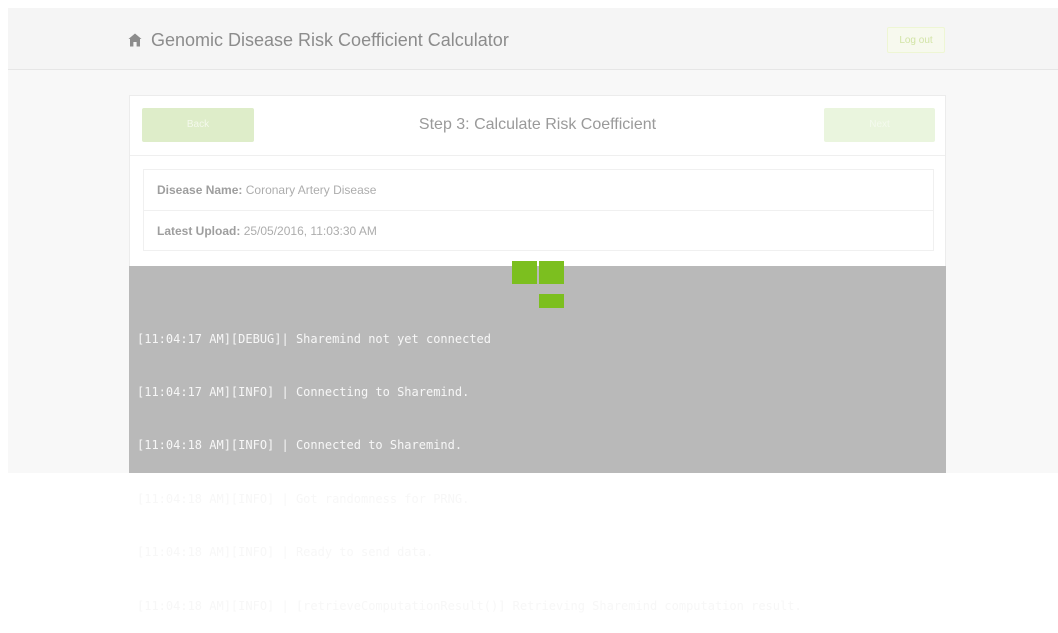 This screenshot has height=633, width=1058. What do you see at coordinates (879, 125) in the screenshot?
I see `next-button: Next` at bounding box center [879, 125].